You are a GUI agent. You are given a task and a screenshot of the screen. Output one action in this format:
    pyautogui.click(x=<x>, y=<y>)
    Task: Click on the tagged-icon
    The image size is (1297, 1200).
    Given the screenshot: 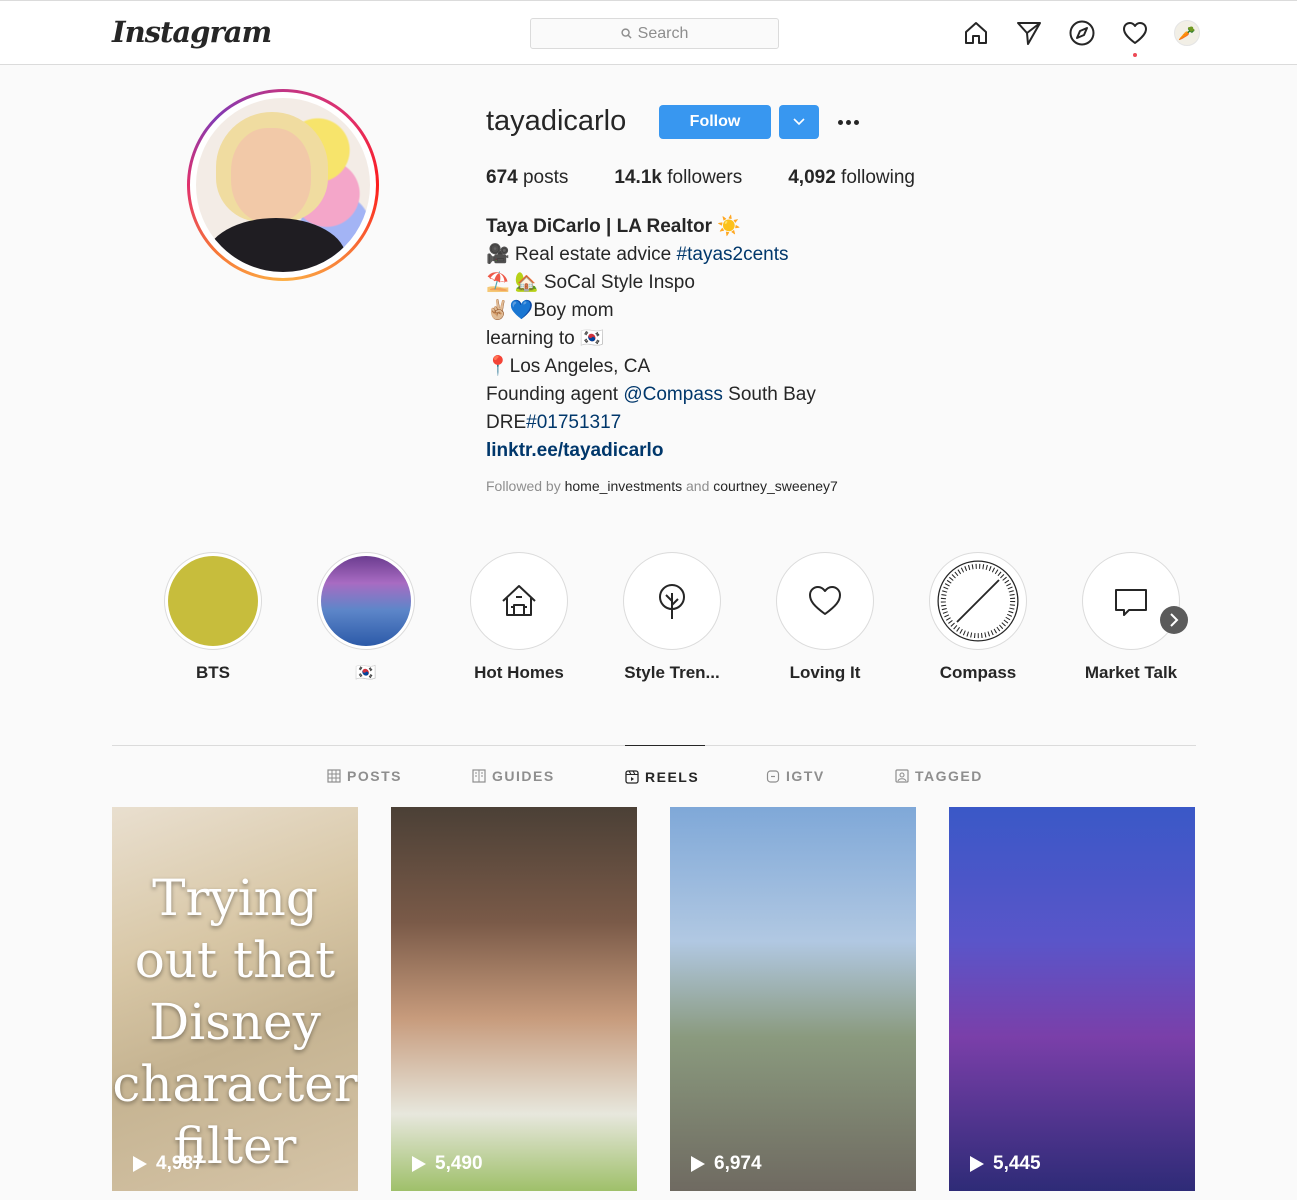 What is the action you would take?
    pyautogui.click(x=902, y=776)
    